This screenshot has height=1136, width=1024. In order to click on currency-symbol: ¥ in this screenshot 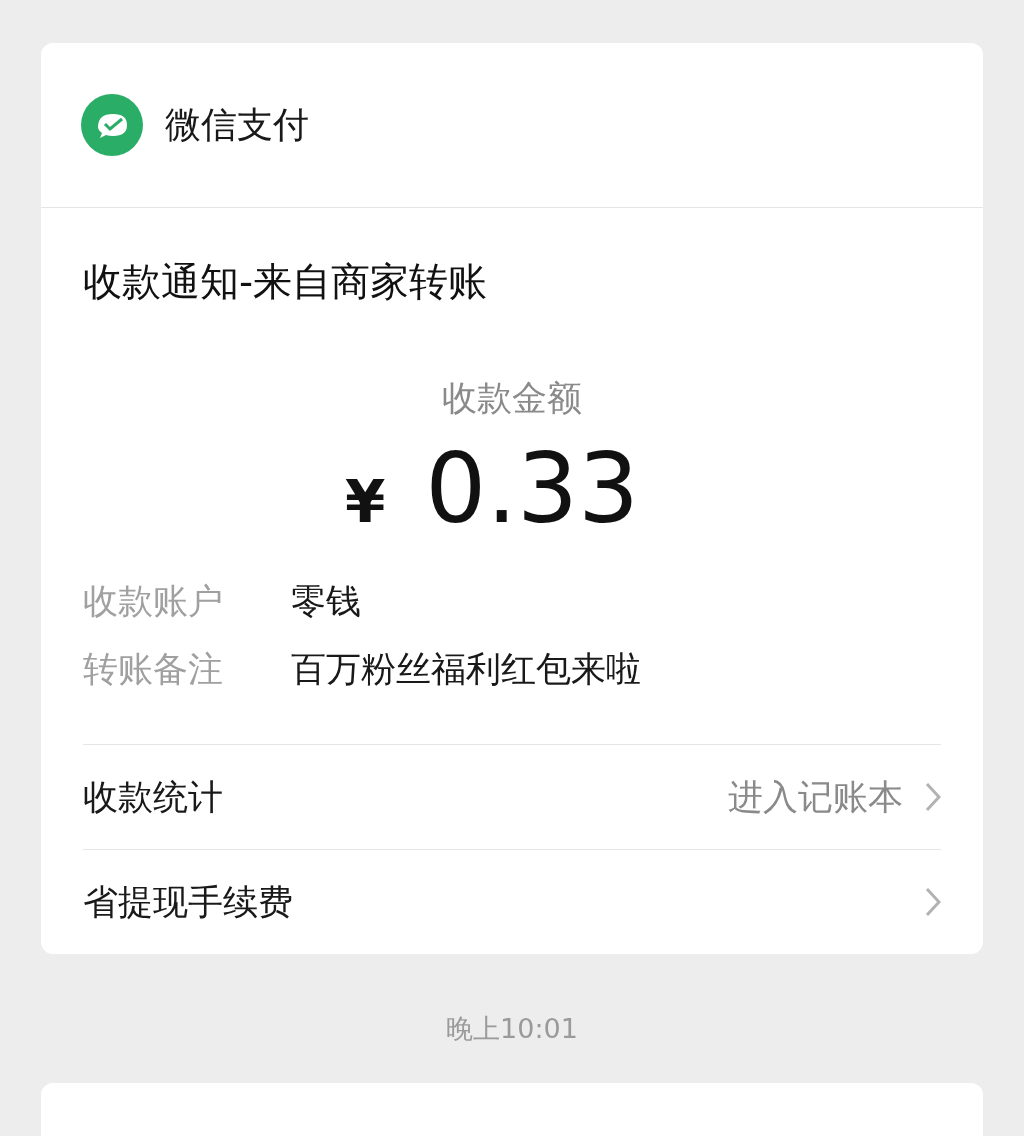, I will do `click(365, 502)`.